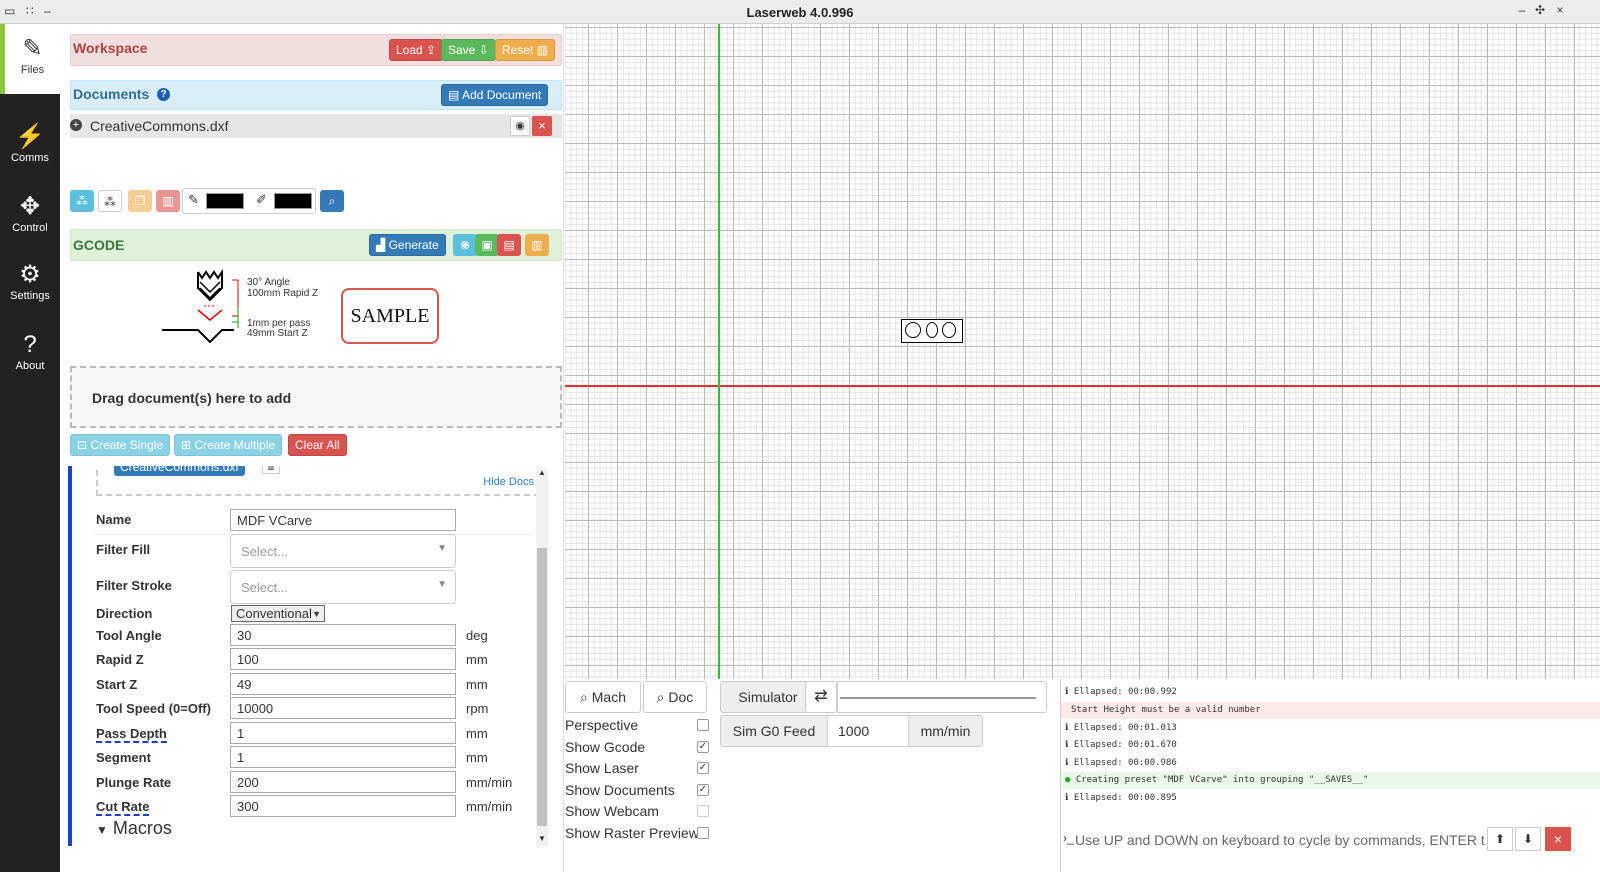 This screenshot has width=1600, height=872. I want to click on sidebar-item-about: ? About, so click(30, 355).